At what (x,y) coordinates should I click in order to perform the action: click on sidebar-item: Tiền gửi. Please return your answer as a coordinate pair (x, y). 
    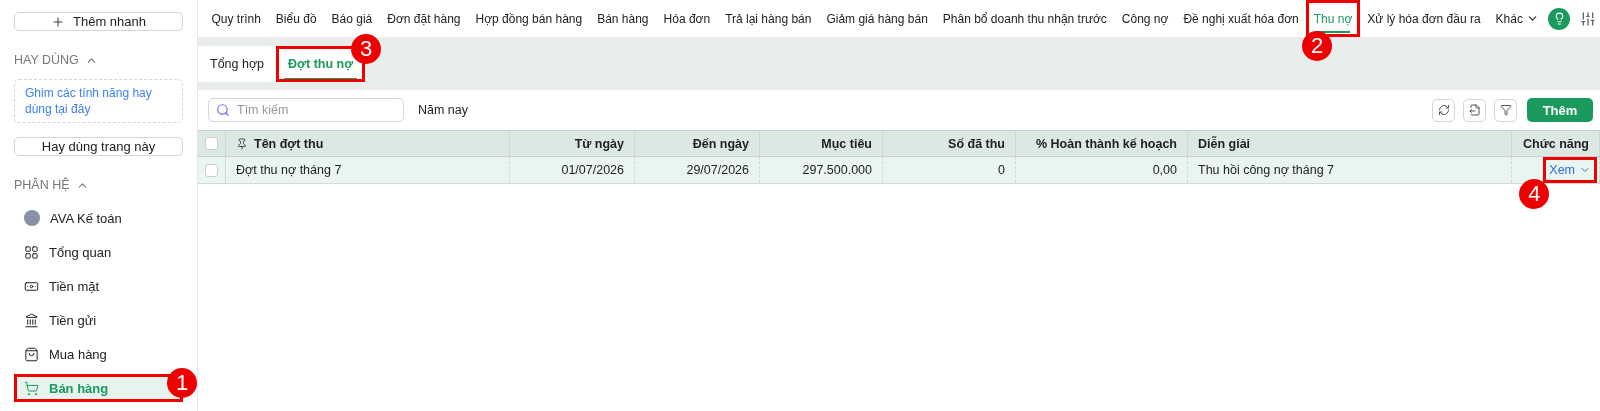
    Looking at the image, I should click on (98, 320).